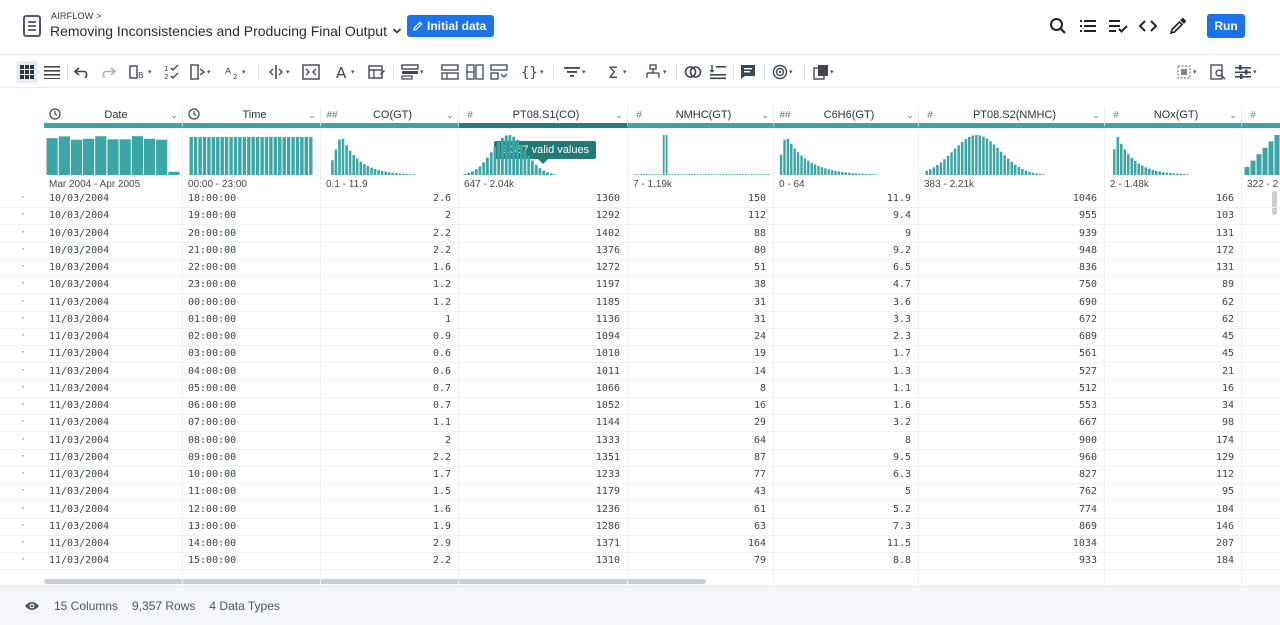 Image resolution: width=1280 pixels, height=625 pixels. I want to click on target-icon: ▾, so click(782, 72).